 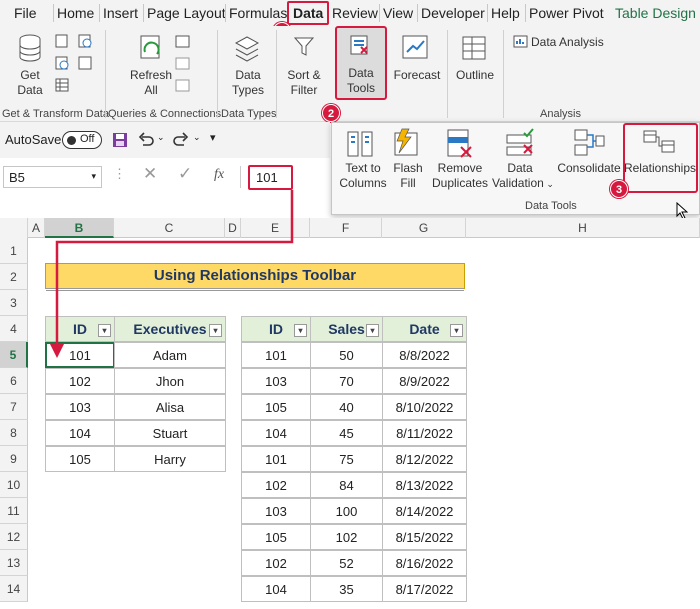 I want to click on row-header-10: 10, so click(x=14, y=485).